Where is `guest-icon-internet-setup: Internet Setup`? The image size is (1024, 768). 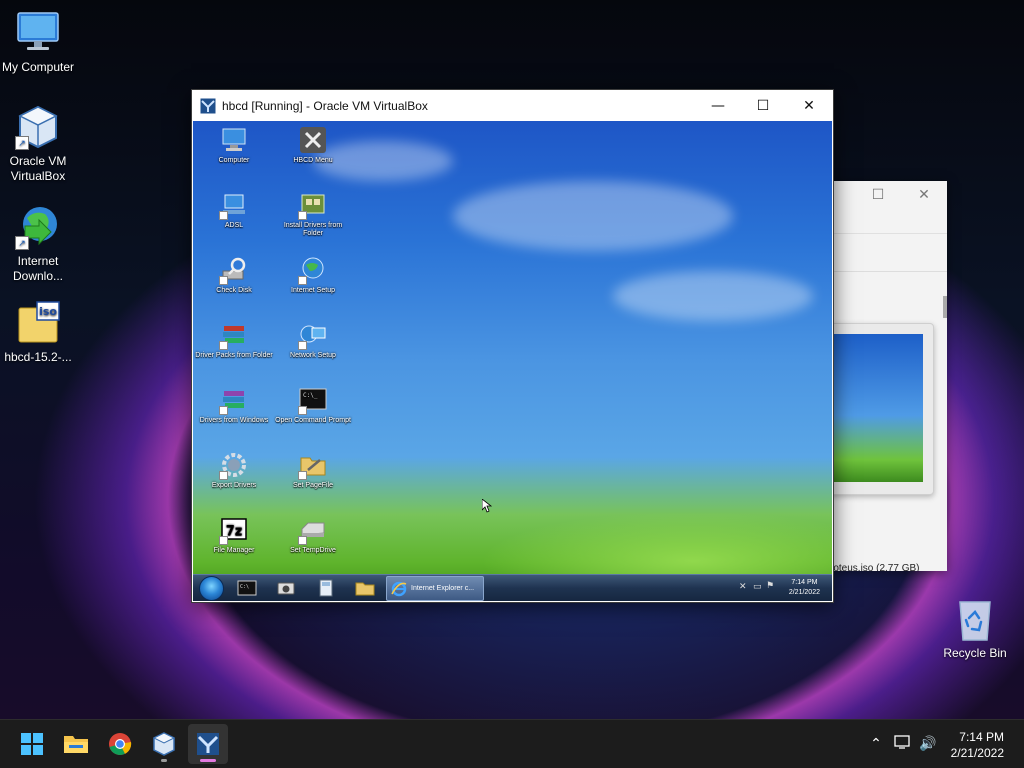
guest-icon-internet-setup: Internet Setup is located at coordinates (313, 275).